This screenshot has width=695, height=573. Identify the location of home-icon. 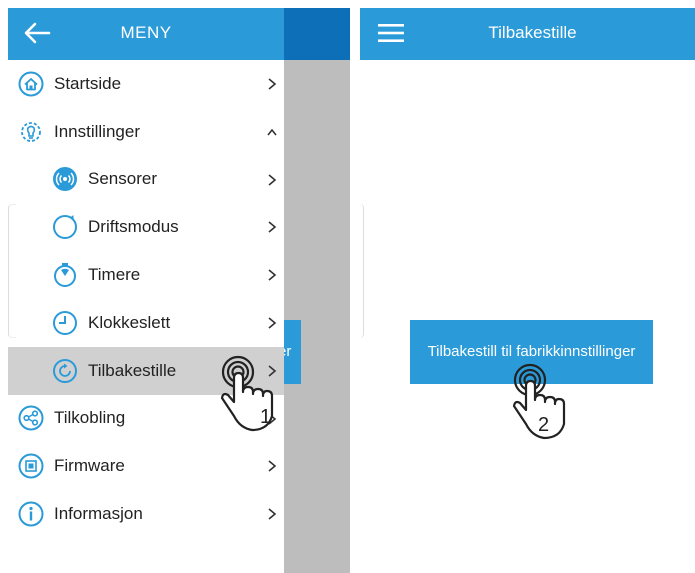
(31, 84).